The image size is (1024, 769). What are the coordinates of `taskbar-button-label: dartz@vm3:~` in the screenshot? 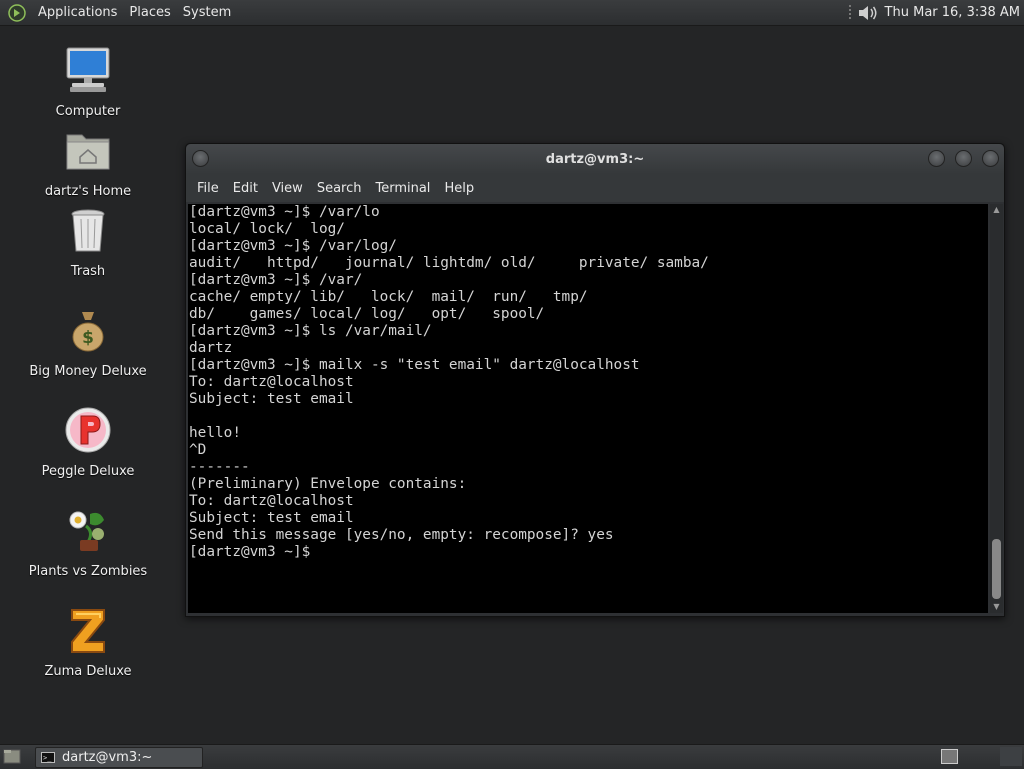 It's located at (107, 757).